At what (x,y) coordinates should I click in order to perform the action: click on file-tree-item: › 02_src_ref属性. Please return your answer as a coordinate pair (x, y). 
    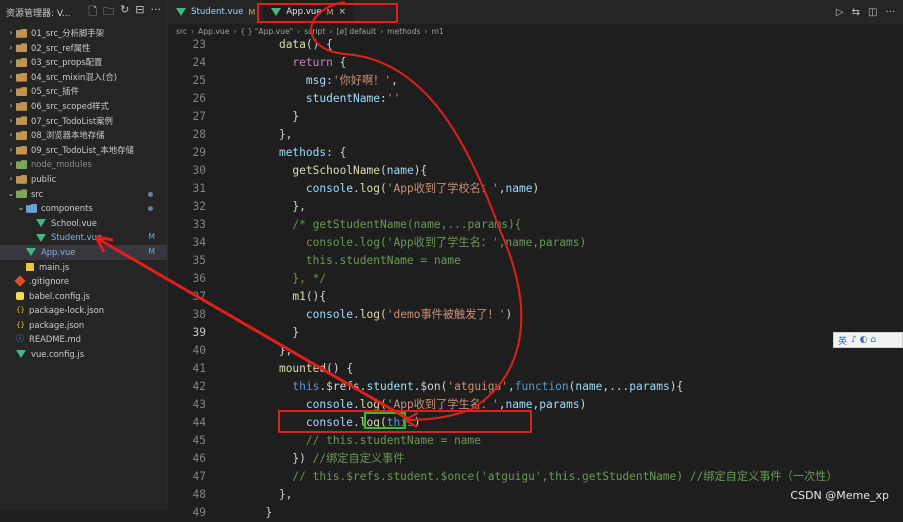
    Looking at the image, I should click on (83, 48).